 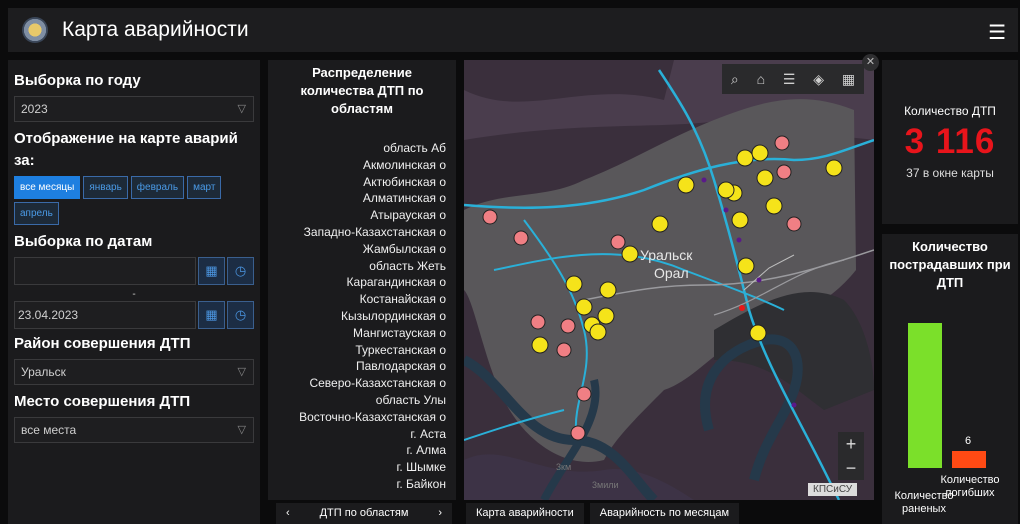 What do you see at coordinates (372, 434) in the screenshot?
I see `region-item: г. Аста` at bounding box center [372, 434].